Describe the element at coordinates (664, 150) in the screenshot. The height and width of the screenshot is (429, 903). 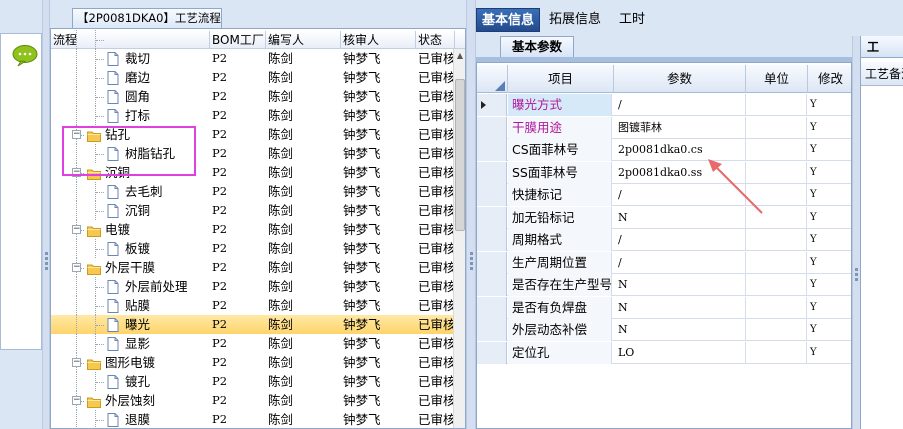
I see `param-row: CS面菲林号 2p0081dka0.cs Y` at that location.